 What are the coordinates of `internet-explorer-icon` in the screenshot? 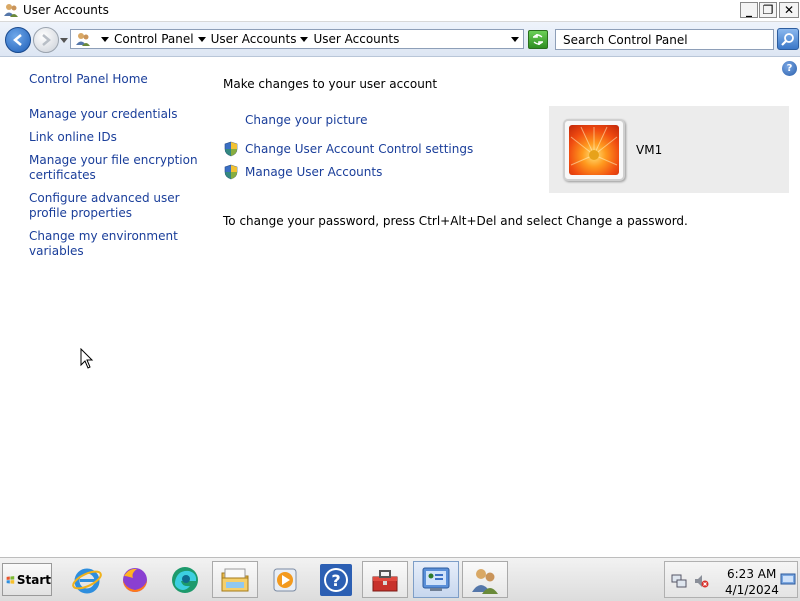 It's located at (87, 580).